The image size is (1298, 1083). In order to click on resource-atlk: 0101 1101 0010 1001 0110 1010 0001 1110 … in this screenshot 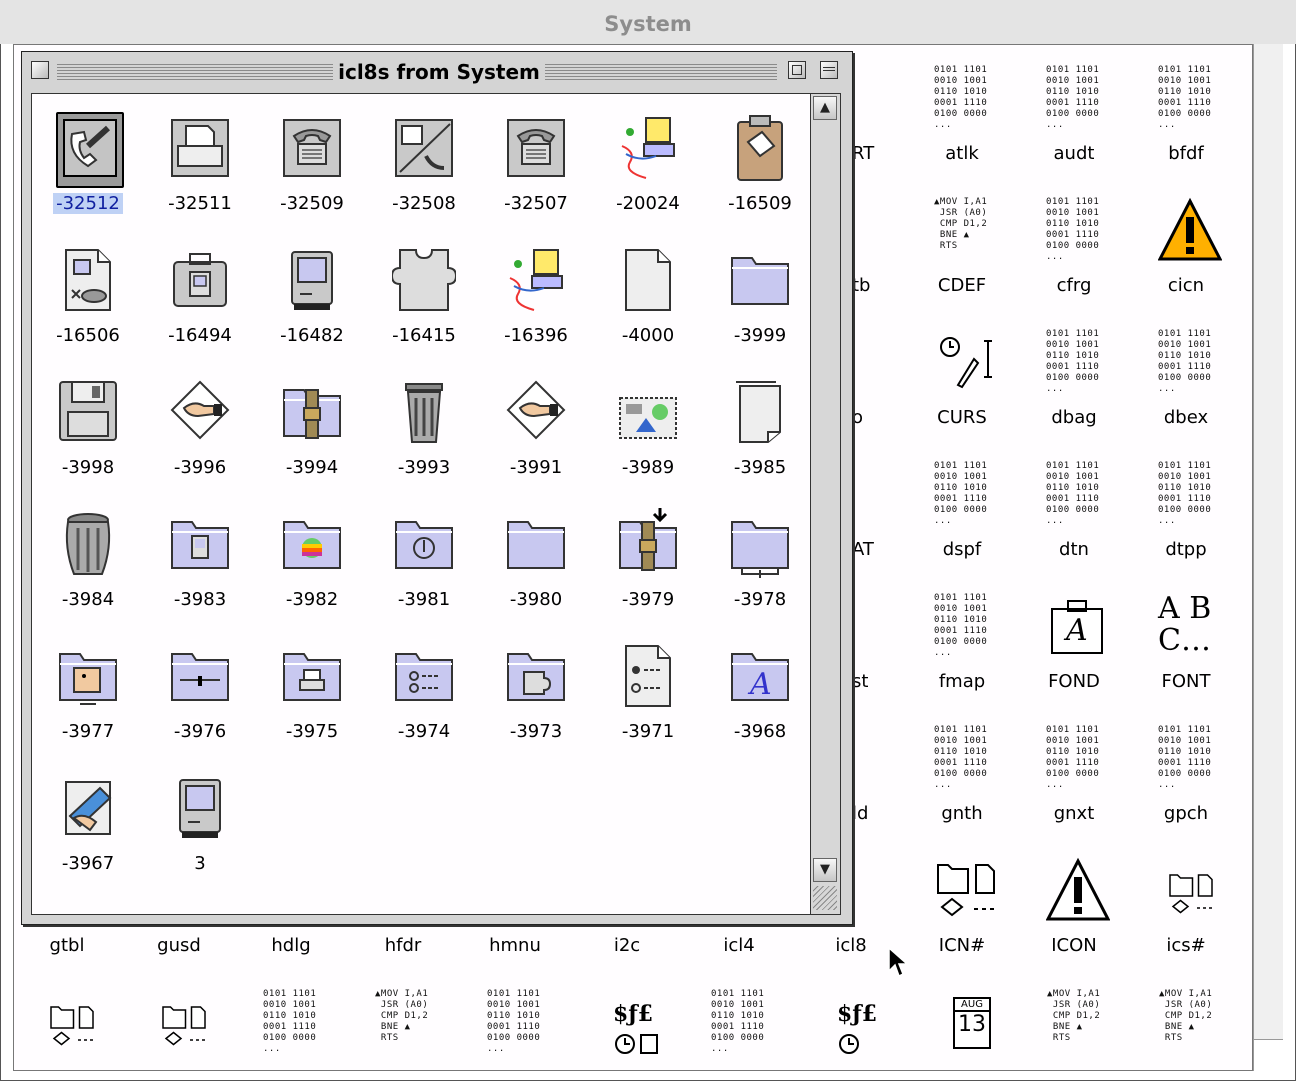, I will do `click(962, 121)`.